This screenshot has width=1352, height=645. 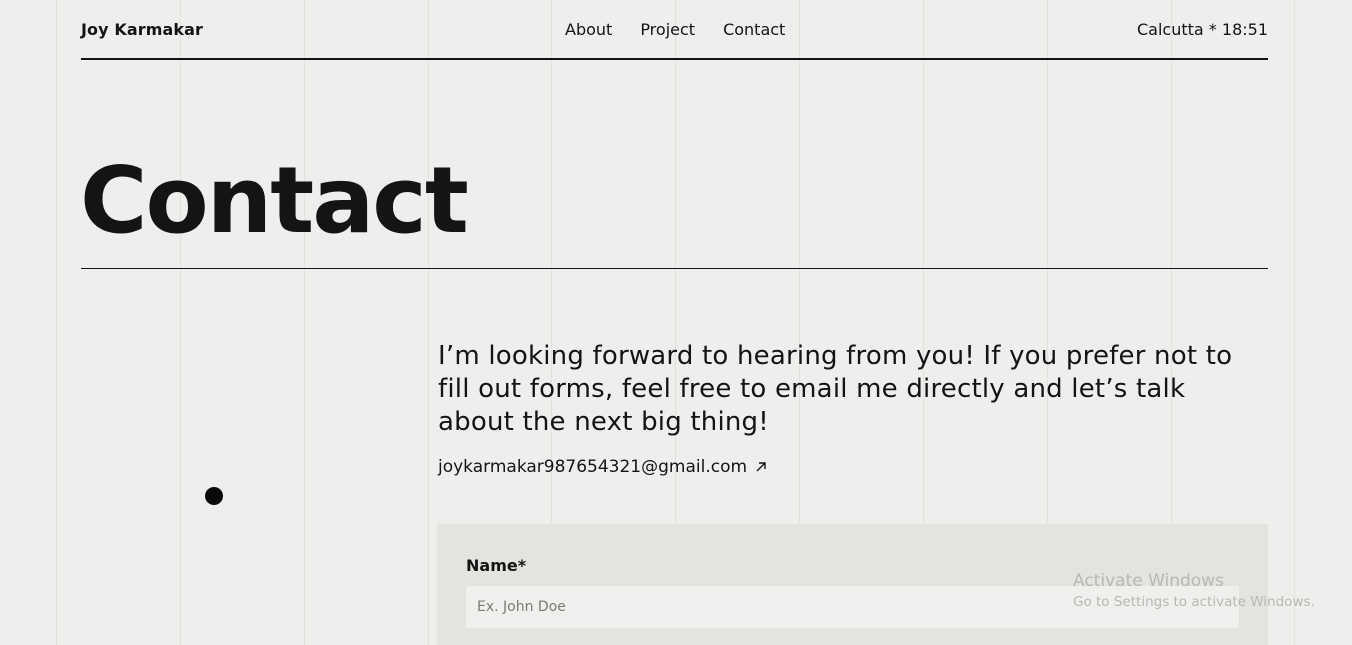 What do you see at coordinates (852, 607) in the screenshot?
I see `name-input` at bounding box center [852, 607].